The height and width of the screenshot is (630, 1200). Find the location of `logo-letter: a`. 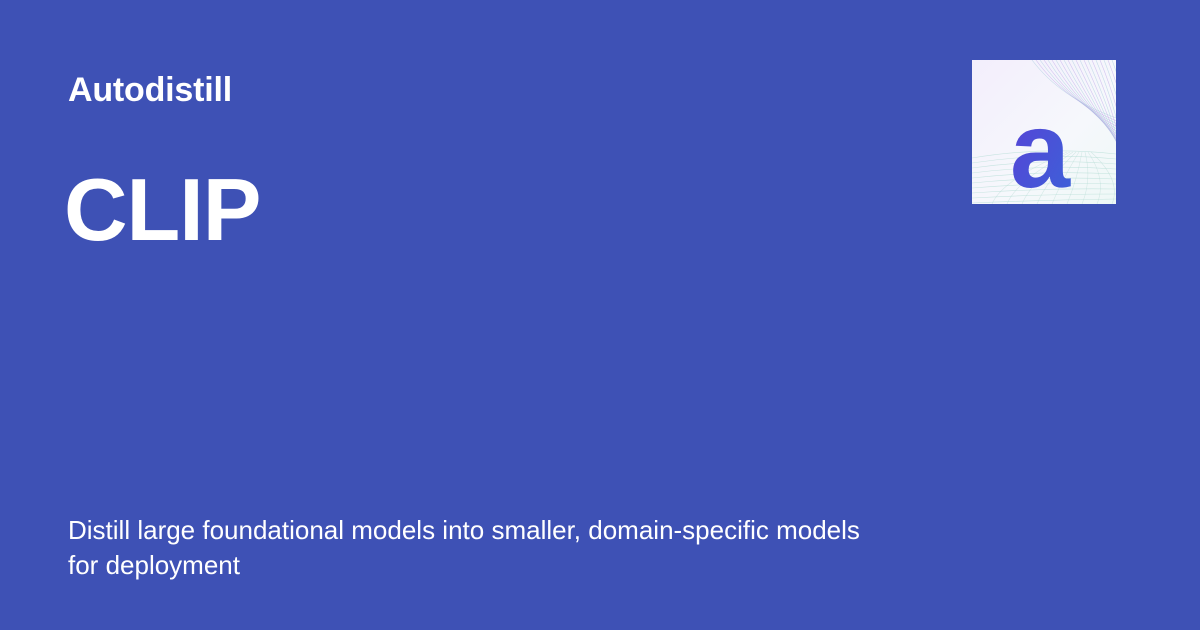

logo-letter: a is located at coordinates (1040, 146).